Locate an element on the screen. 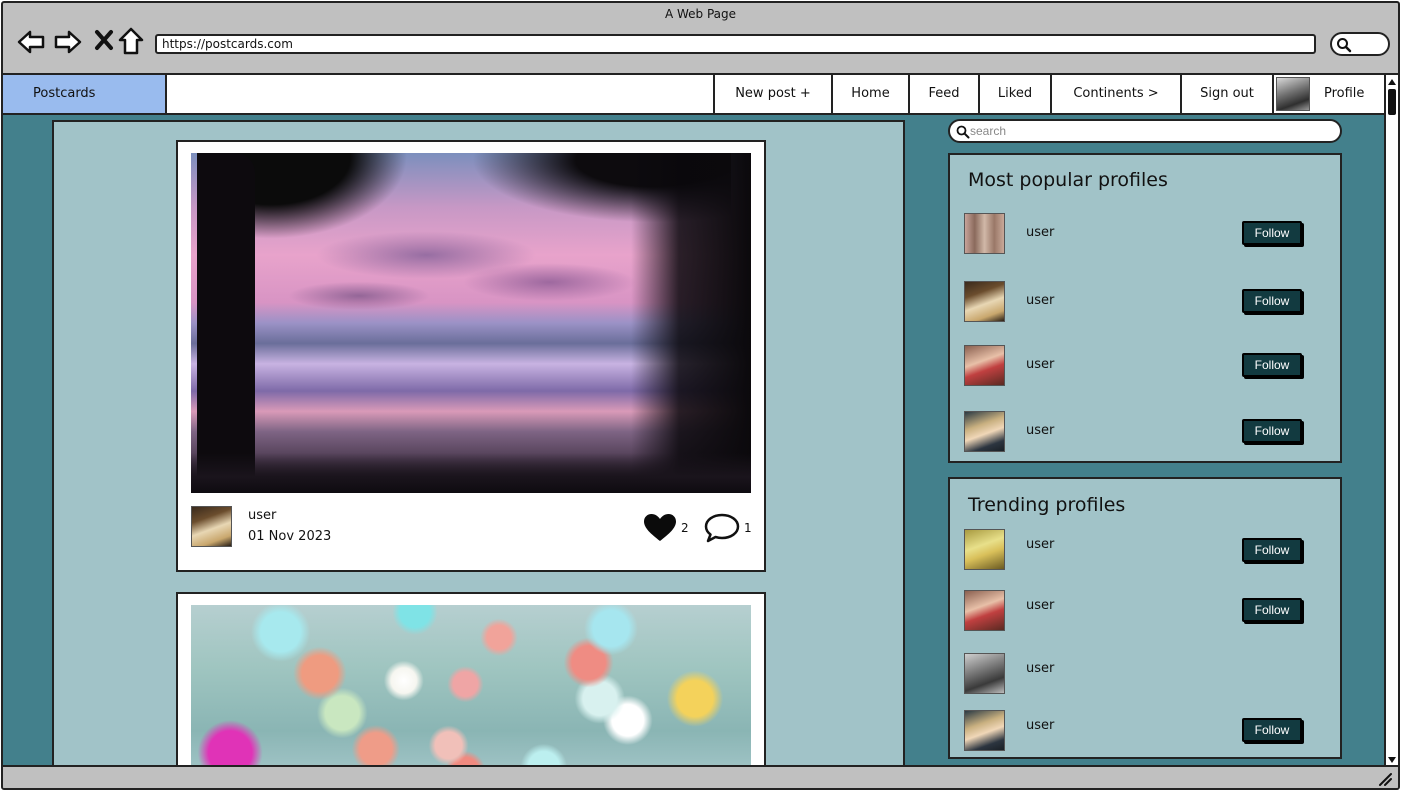 This screenshot has width=1402, height=792. post-meta: user 01 Nov 2023 2 1 is located at coordinates (472, 528).